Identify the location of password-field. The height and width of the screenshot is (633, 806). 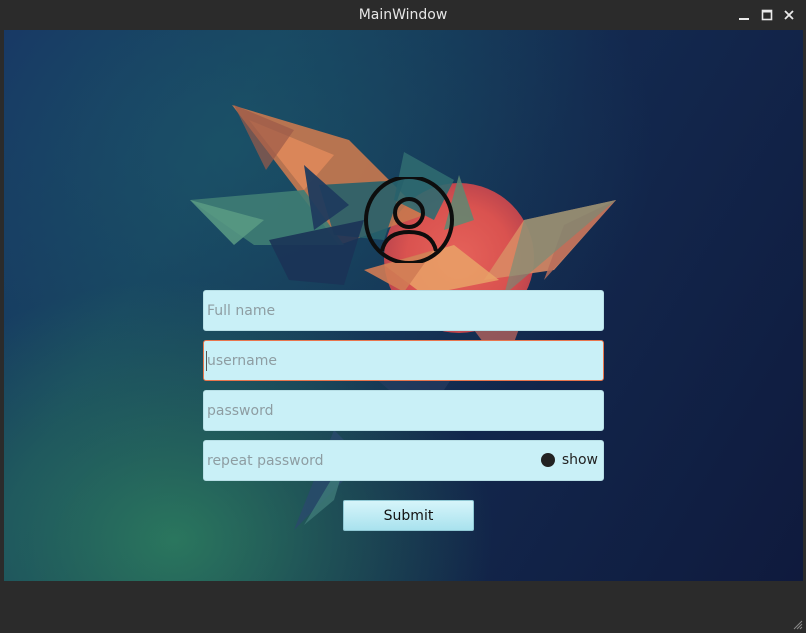
(403, 410).